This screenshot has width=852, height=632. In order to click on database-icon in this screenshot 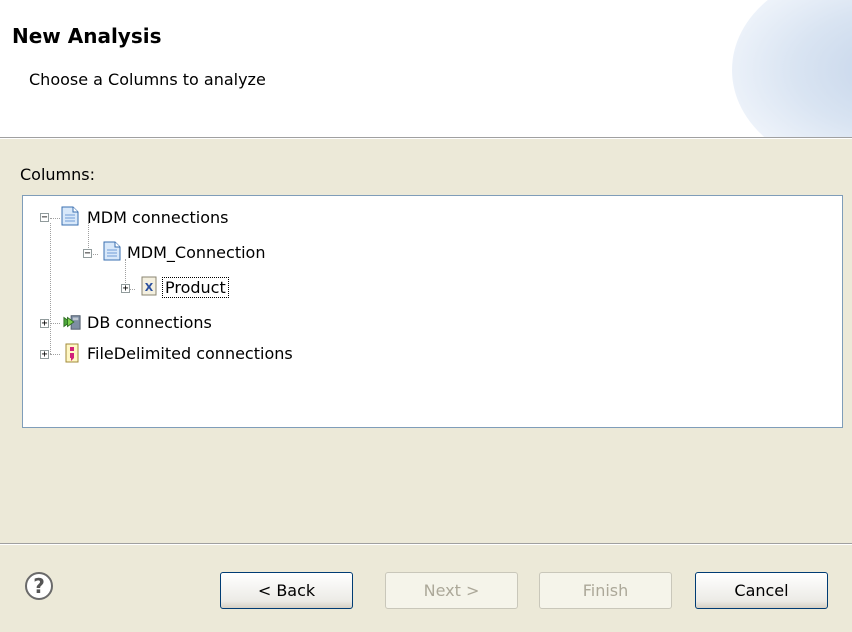, I will do `click(72, 322)`.